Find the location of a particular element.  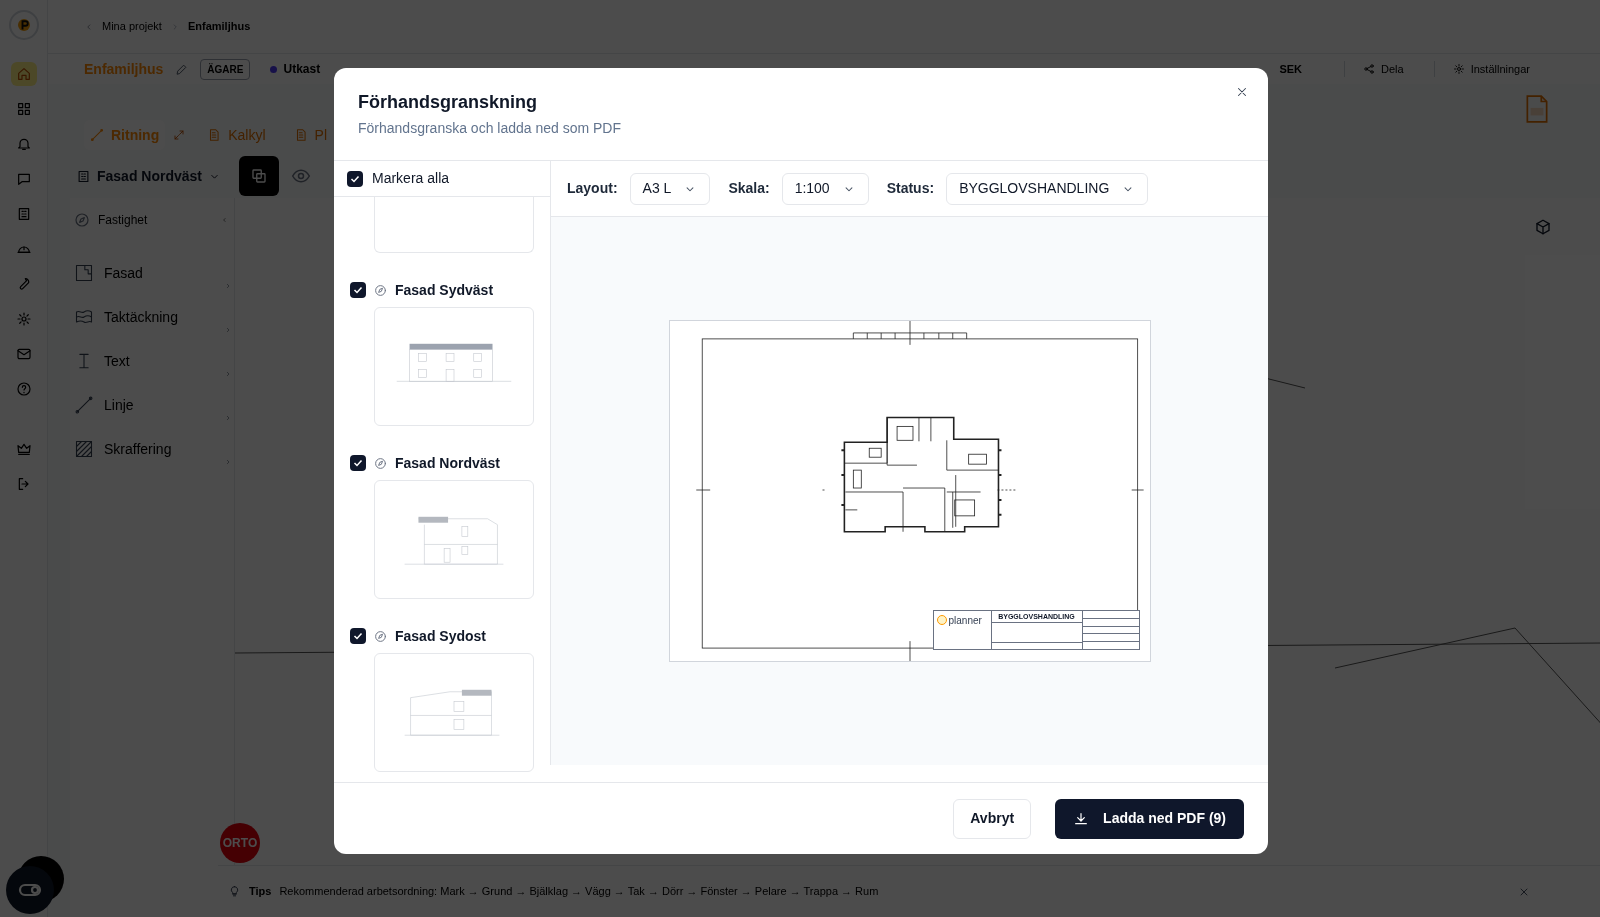

dialog-title: Förhandsgranskning is located at coordinates (447, 102).